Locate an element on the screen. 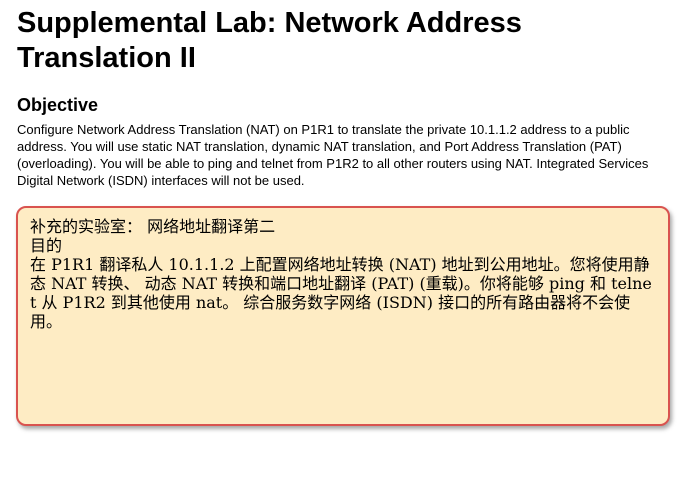 This screenshot has width=698, height=493. translation-title: 补充的实验室： 网络地址翻译第二 is located at coordinates (153, 226).